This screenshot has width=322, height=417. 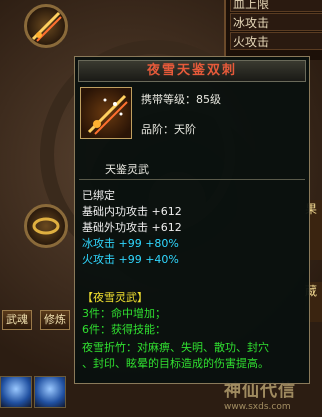 I want to click on watermark: 神仙代信 www.sxds.com, so click(x=273, y=398).